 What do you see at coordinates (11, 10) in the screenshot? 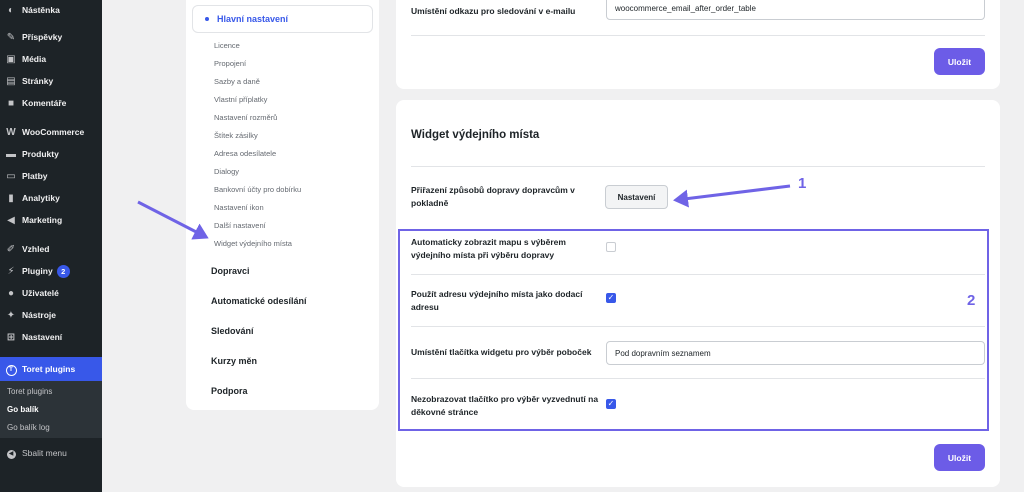
I see `dashboard-icon: ◐` at bounding box center [11, 10].